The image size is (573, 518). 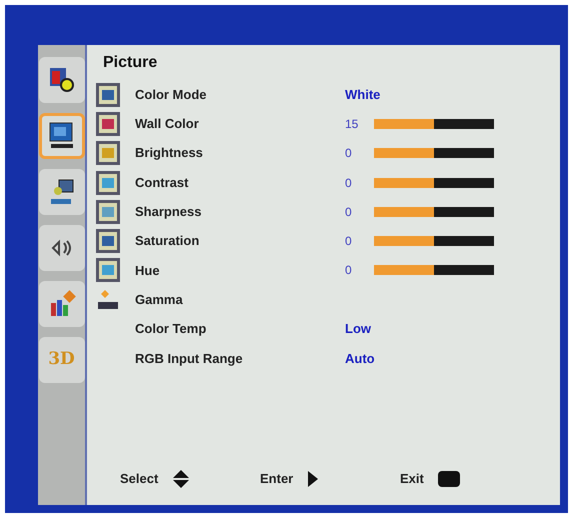 What do you see at coordinates (449, 479) in the screenshot?
I see `menu-key-icon` at bounding box center [449, 479].